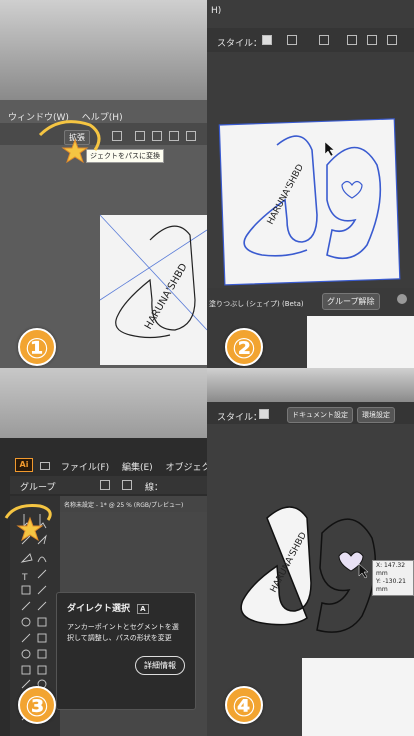 The width and height of the screenshot is (414, 736). I want to click on coord-x: X: 147.32 mm, so click(391, 569).